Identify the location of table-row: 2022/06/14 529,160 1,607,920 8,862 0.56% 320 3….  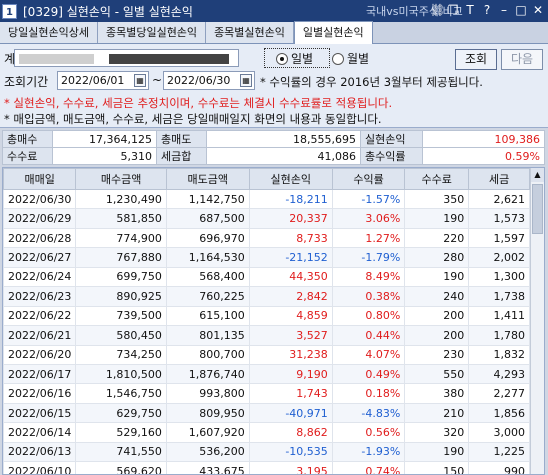
(266, 432).